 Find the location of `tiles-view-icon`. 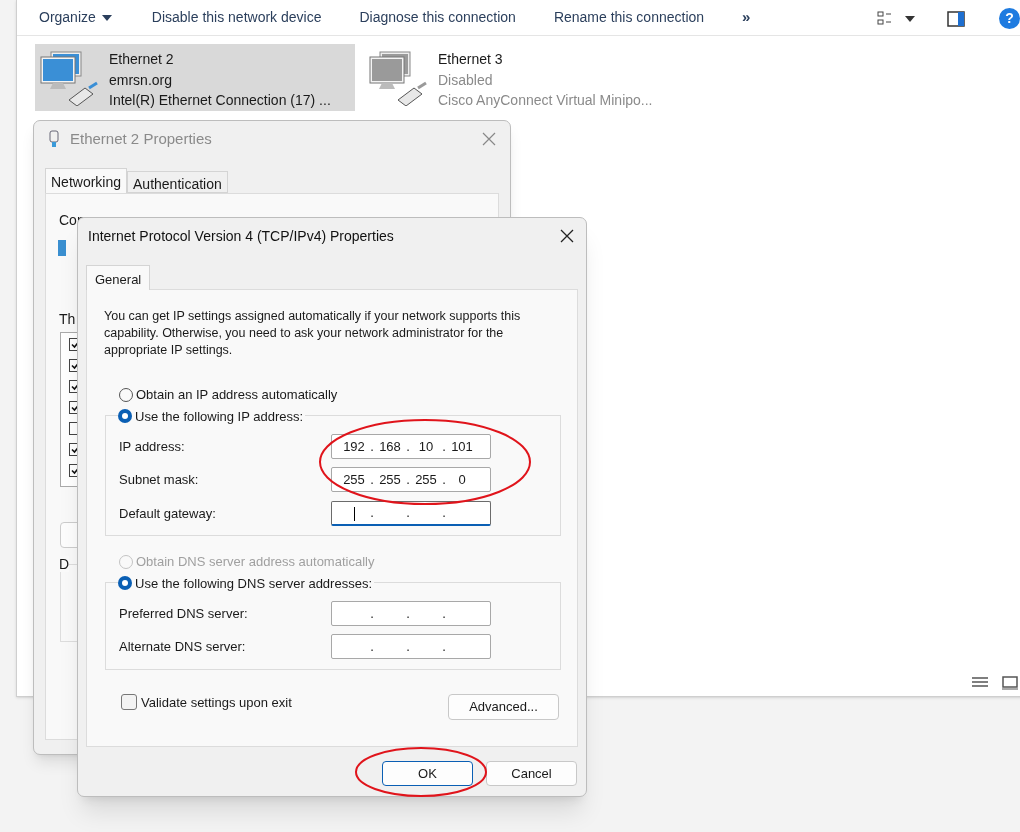

tiles-view-icon is located at coordinates (1010, 683).